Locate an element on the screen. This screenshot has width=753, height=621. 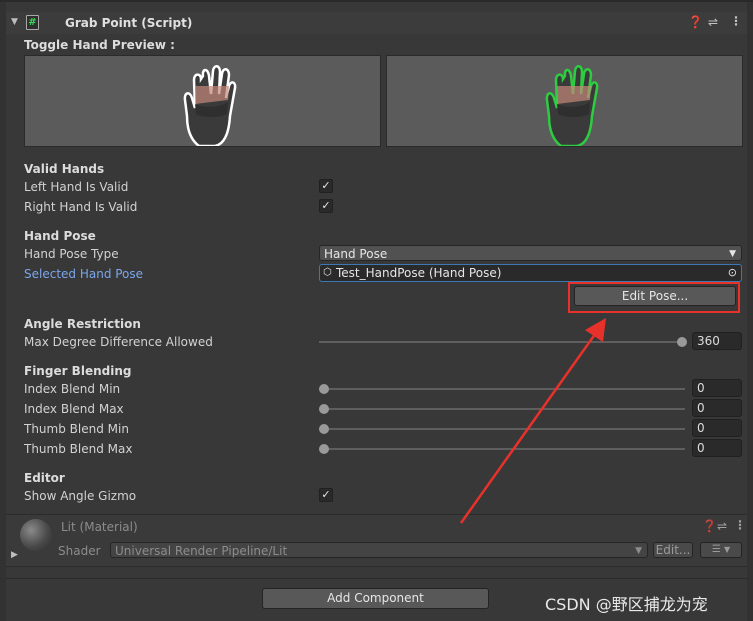
watermark: CSDN @野区捕龙为宠 is located at coordinates (626, 604).